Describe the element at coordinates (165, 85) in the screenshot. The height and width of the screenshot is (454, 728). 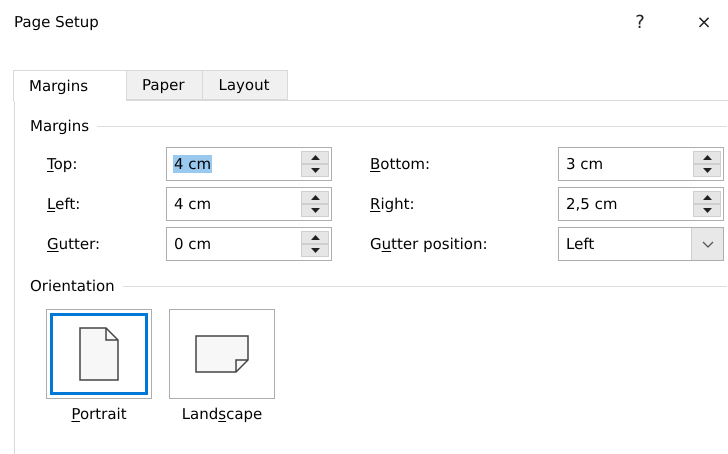
I see `tab: Paper` at that location.